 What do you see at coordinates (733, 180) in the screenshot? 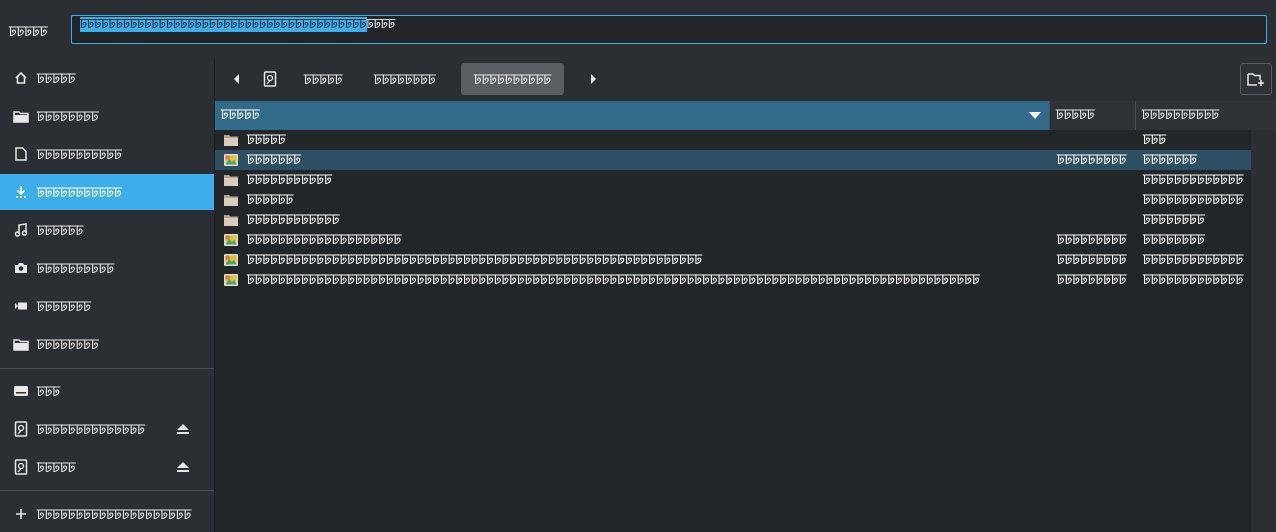
I see `table-row: ꠓꠓꠓꠓꠓꠓꠓꠓꠓꠓꠓ ꠓꠓꠓꠓꠓꠓꠓꠓꠓꠓꠓꠓꠓ` at bounding box center [733, 180].